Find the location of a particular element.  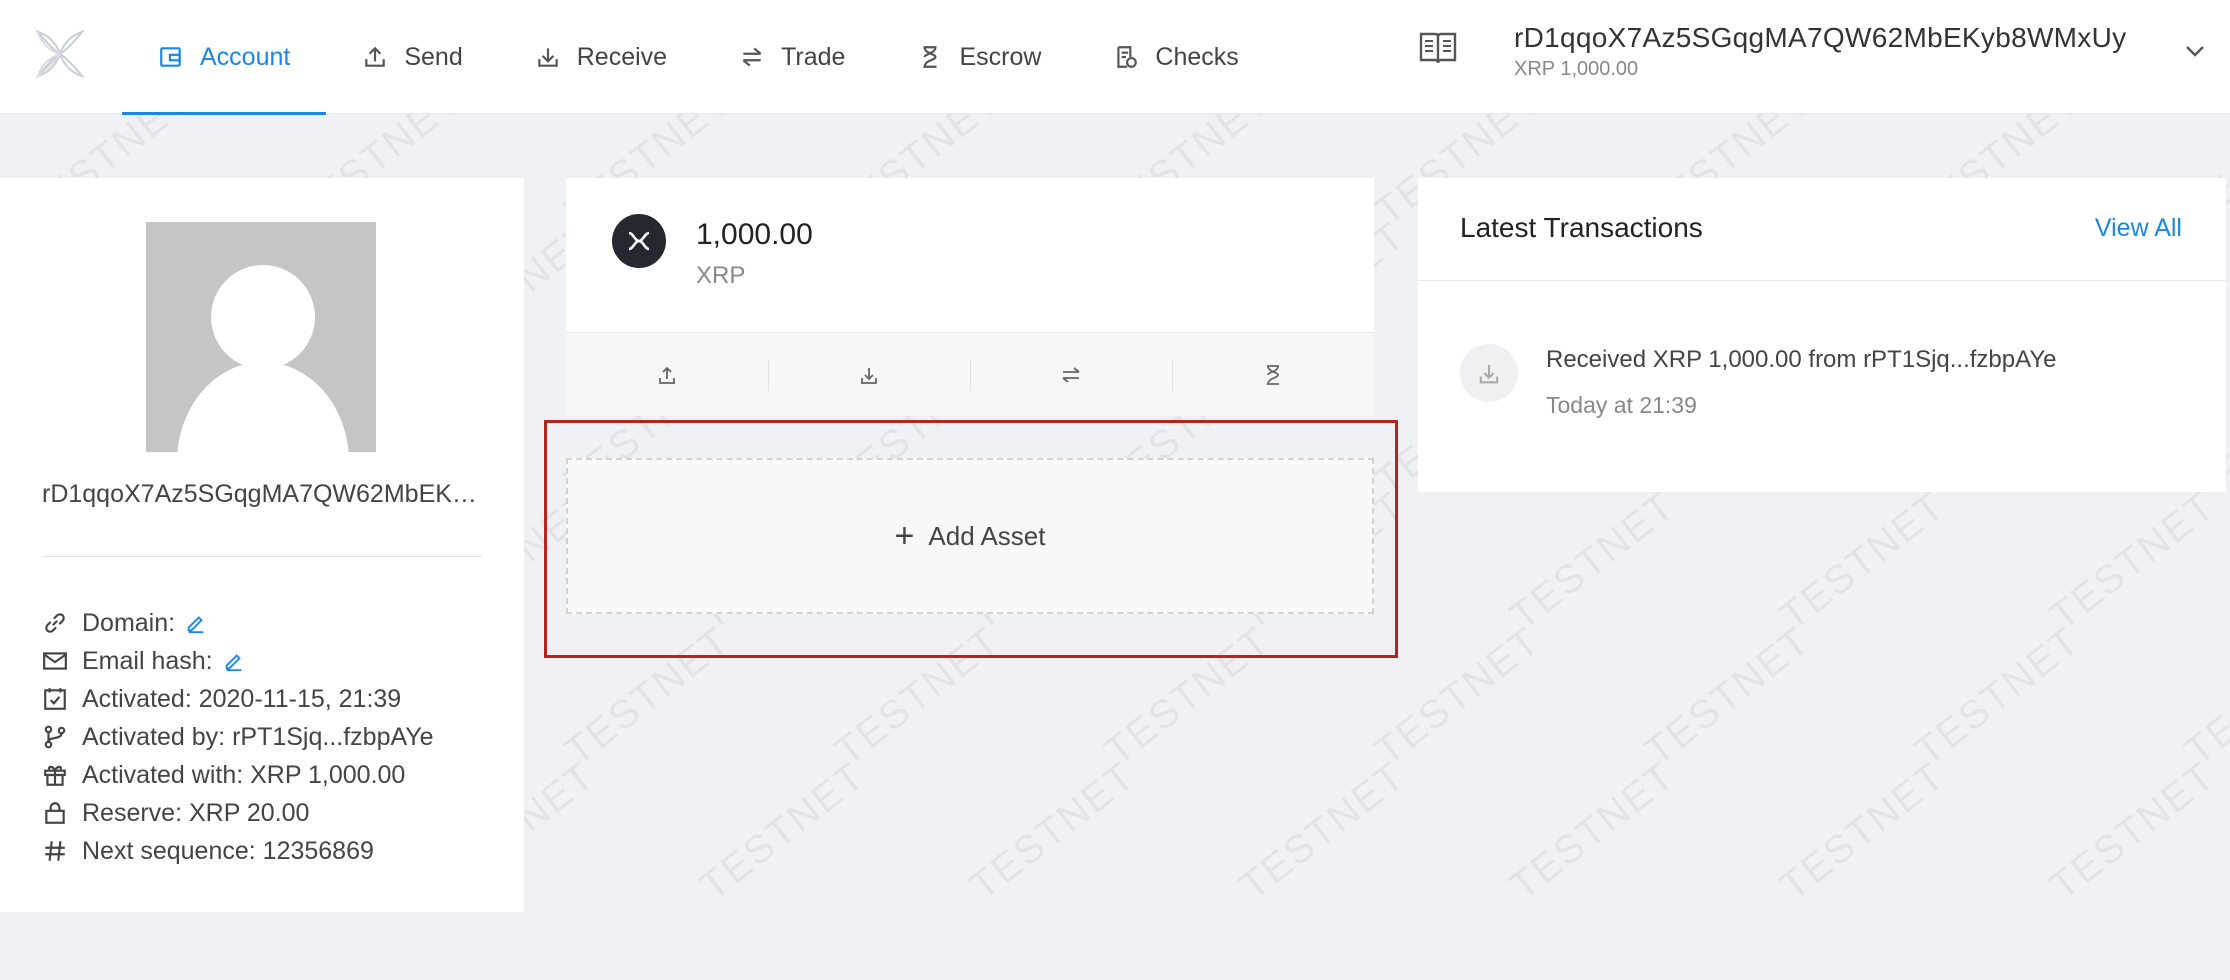

info-reserve-text: Reserve: XRP 20.00 is located at coordinates (196, 812).